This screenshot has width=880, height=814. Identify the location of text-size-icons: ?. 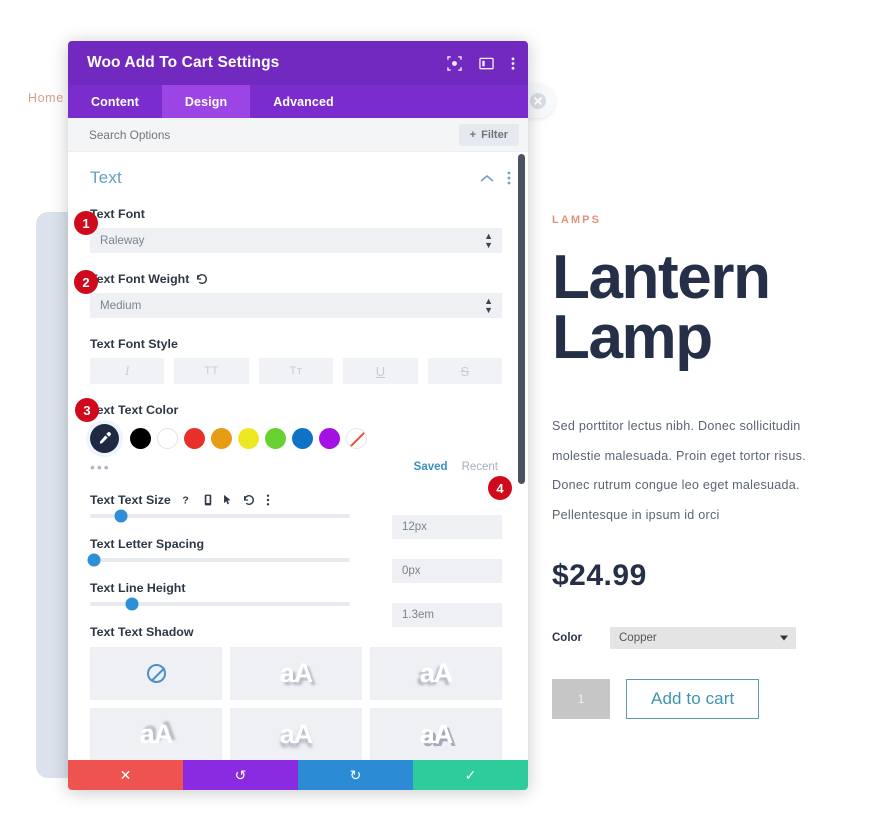
(226, 500).